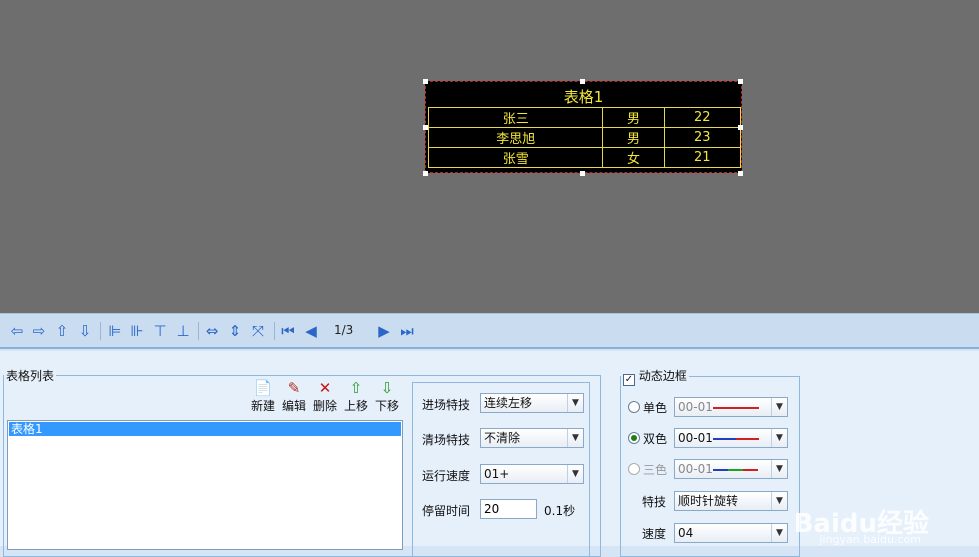 The height and width of the screenshot is (557, 979). I want to click on table-cell: 21, so click(702, 157).